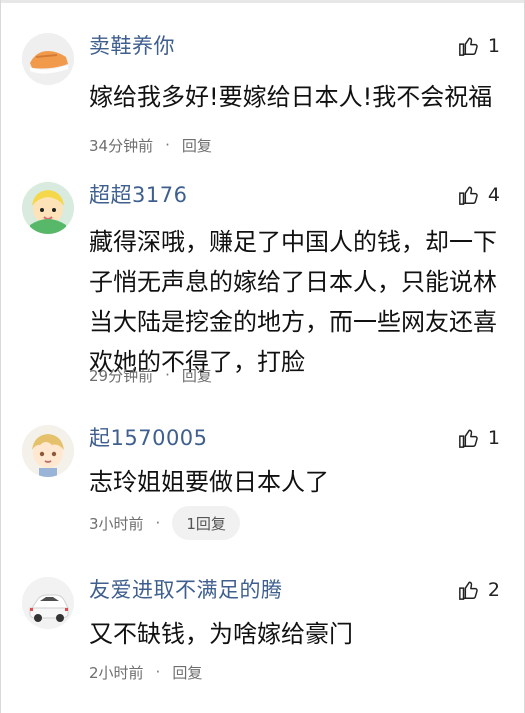  What do you see at coordinates (262, 1) in the screenshot?
I see `top-divider` at bounding box center [262, 1].